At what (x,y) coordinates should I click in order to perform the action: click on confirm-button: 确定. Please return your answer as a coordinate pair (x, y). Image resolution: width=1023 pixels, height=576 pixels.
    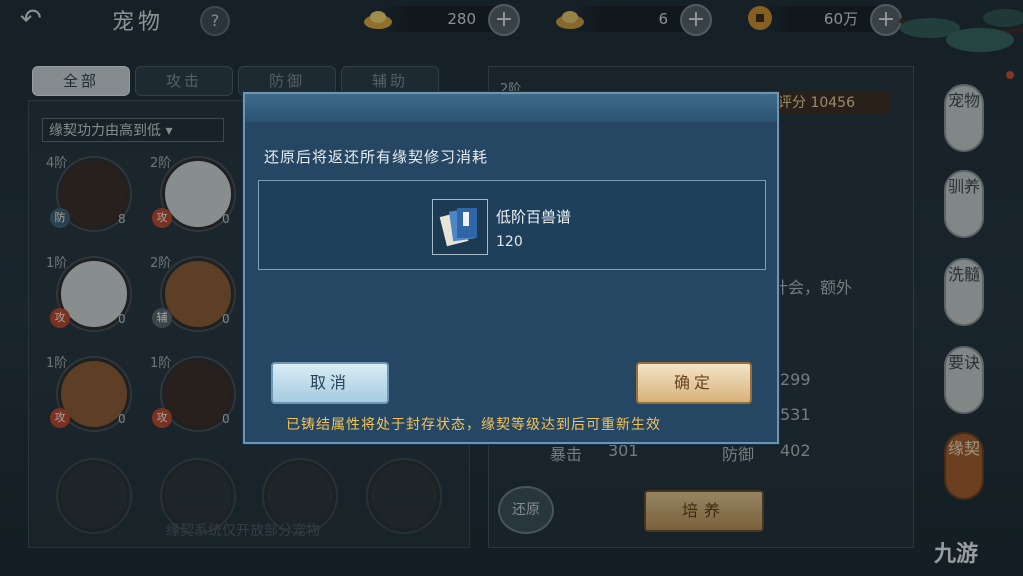
    Looking at the image, I should click on (694, 383).